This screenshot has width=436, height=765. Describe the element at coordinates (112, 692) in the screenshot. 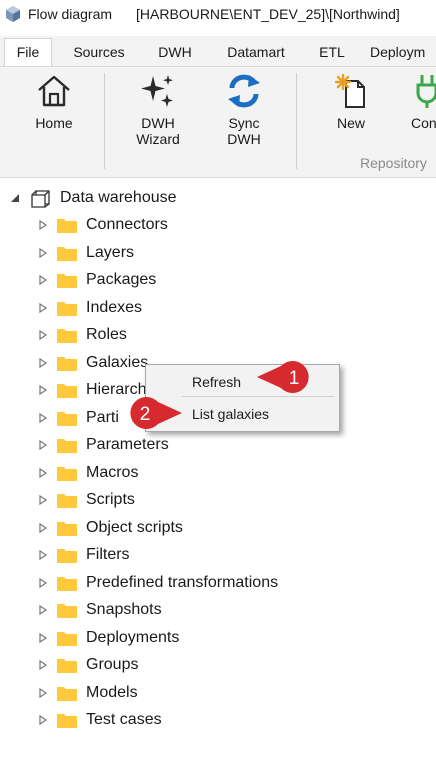

I see `tree-item-label: Models` at that location.